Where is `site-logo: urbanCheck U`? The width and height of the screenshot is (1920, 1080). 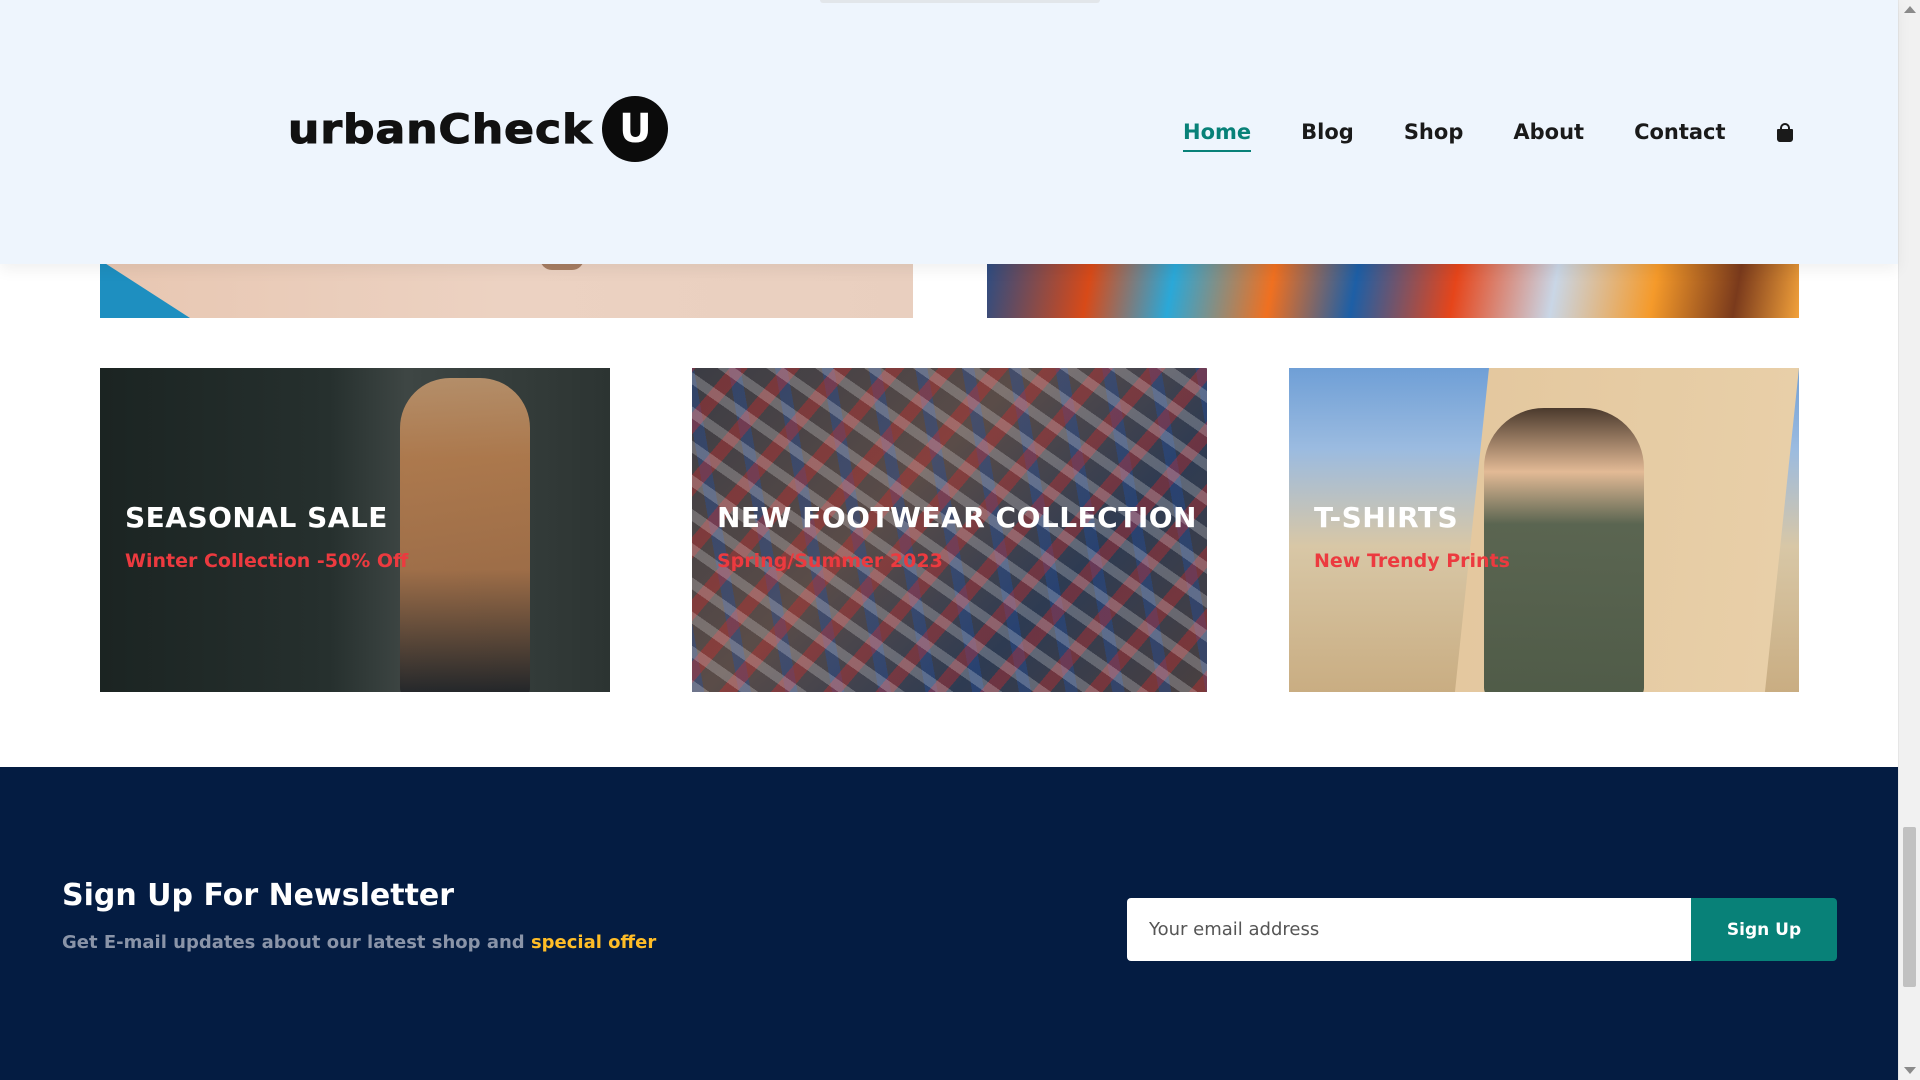 site-logo: urbanCheck U is located at coordinates (478, 129).